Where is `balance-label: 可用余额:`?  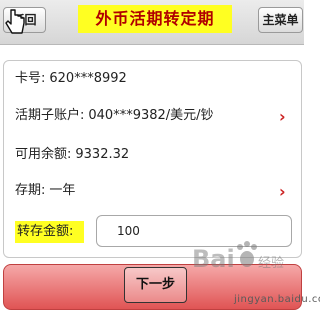
balance-label: 可用余额: is located at coordinates (43, 154).